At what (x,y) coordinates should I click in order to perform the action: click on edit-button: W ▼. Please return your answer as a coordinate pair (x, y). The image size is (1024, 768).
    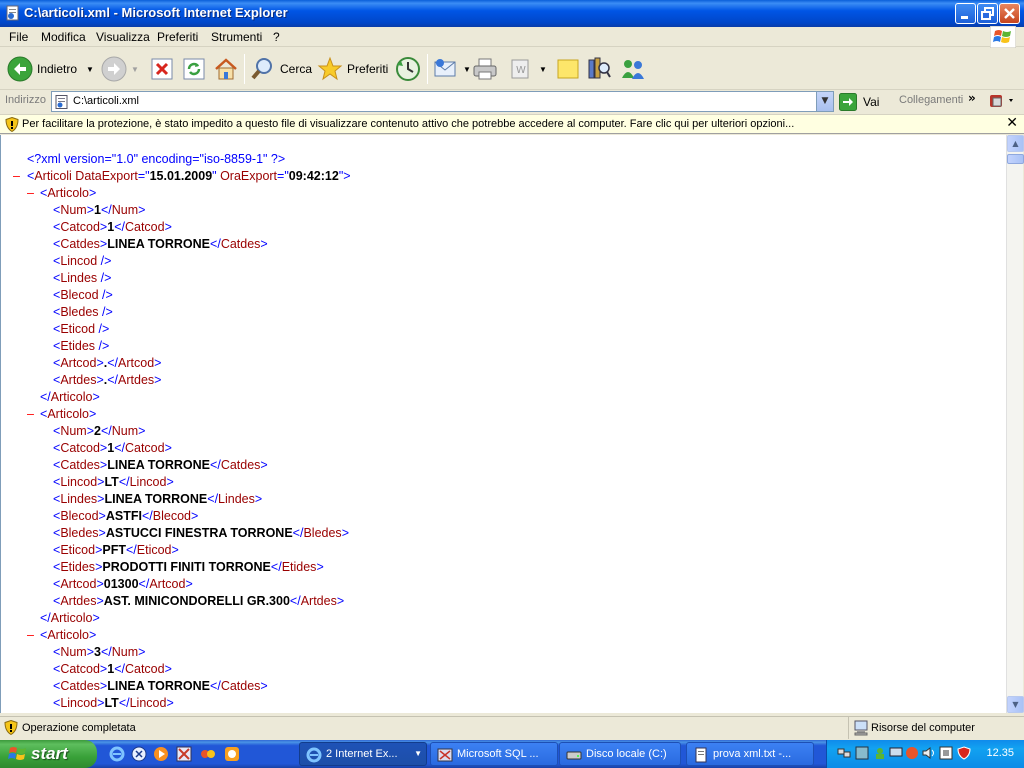
    Looking at the image, I should click on (528, 69).